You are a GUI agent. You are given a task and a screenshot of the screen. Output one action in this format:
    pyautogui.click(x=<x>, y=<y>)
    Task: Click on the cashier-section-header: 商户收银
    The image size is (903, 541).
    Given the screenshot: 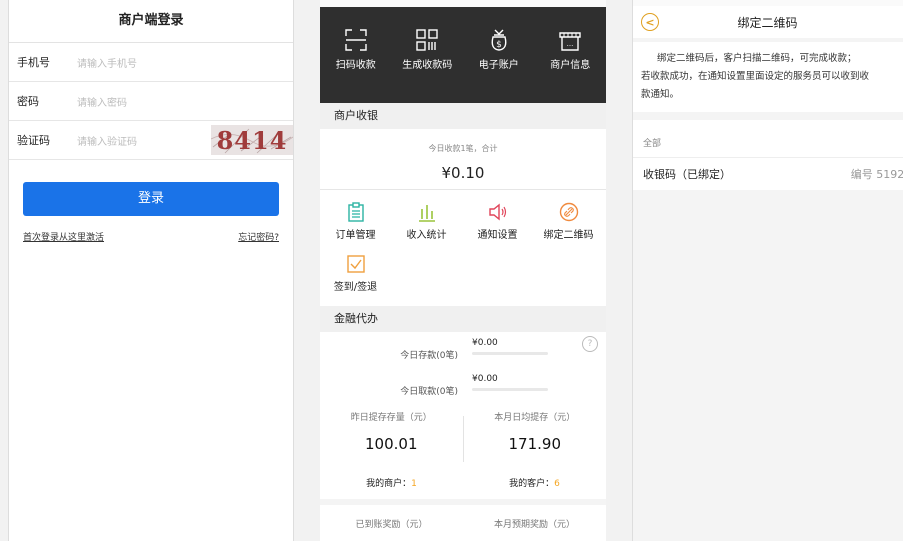 What is the action you would take?
    pyautogui.click(x=463, y=116)
    